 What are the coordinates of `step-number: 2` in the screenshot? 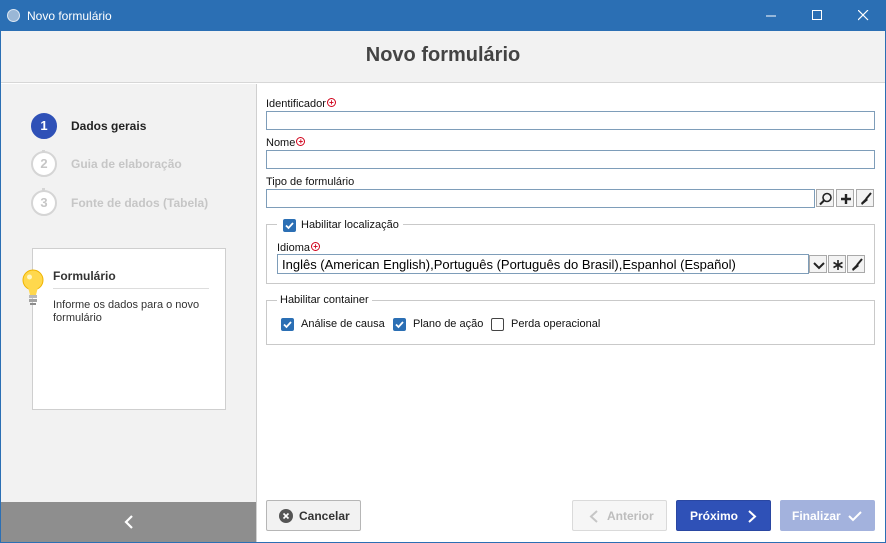 It's located at (44, 164).